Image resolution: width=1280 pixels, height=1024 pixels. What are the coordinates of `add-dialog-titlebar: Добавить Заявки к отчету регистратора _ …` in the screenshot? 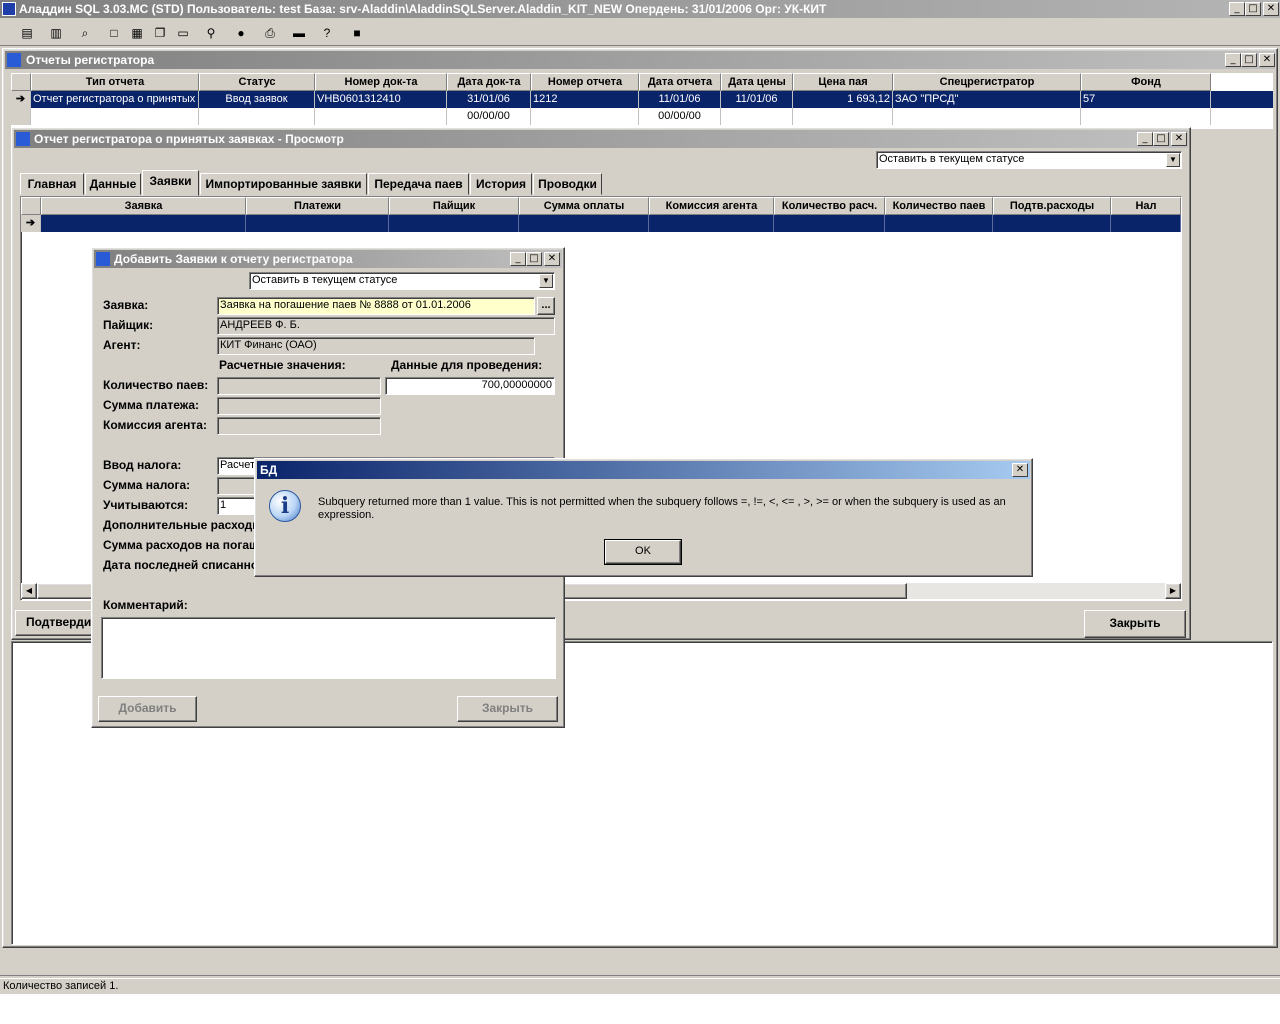 It's located at (328, 259).